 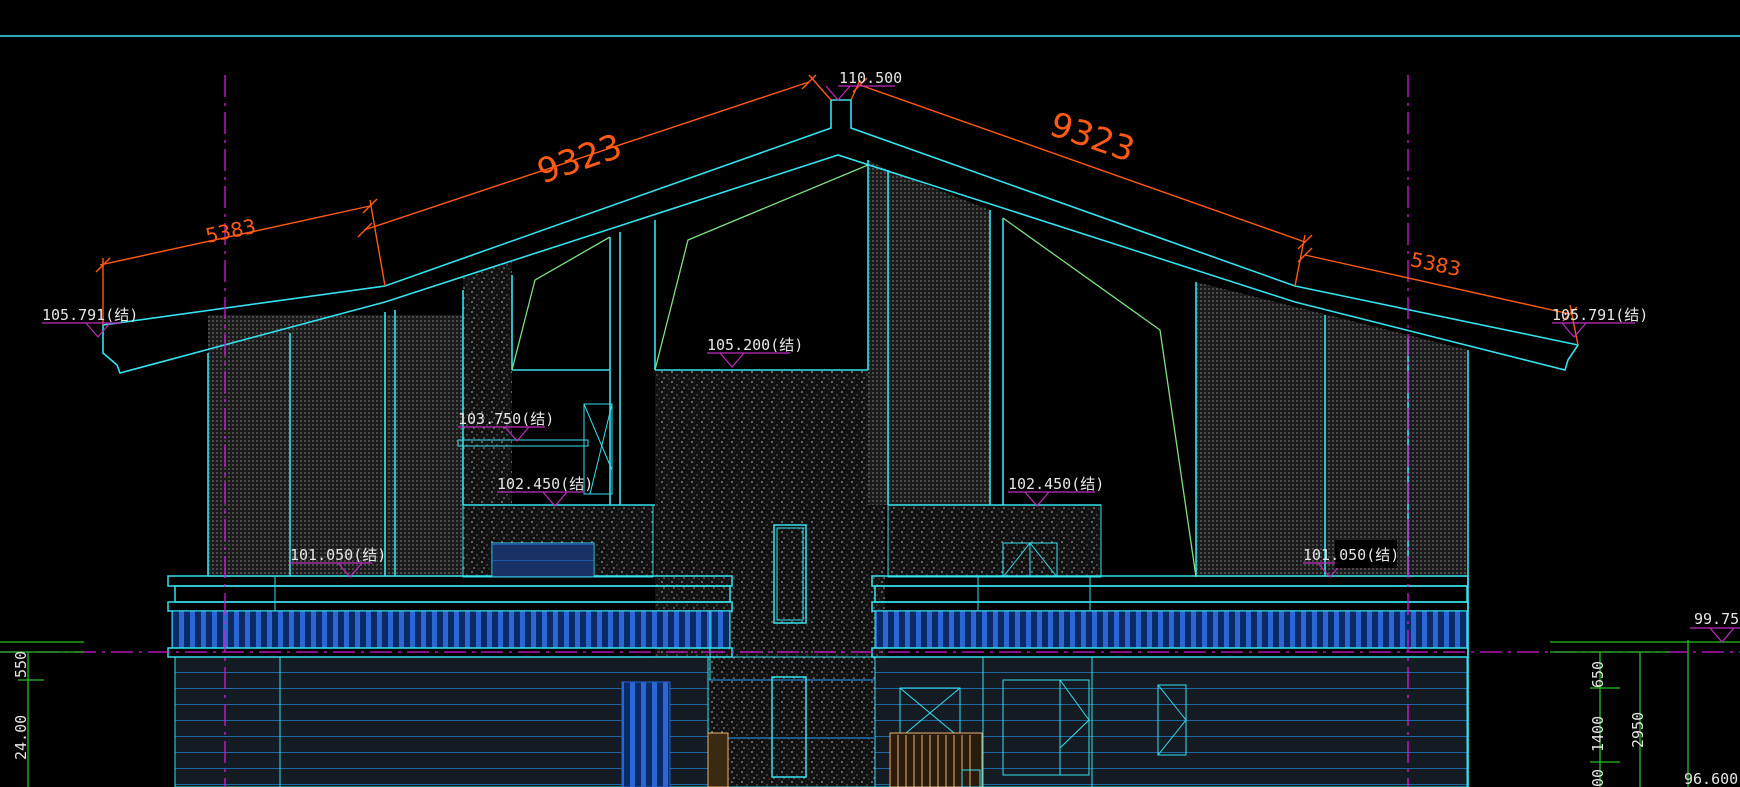 What do you see at coordinates (1716, 619) in the screenshot?
I see `elev-right-edge-top: 99.75` at bounding box center [1716, 619].